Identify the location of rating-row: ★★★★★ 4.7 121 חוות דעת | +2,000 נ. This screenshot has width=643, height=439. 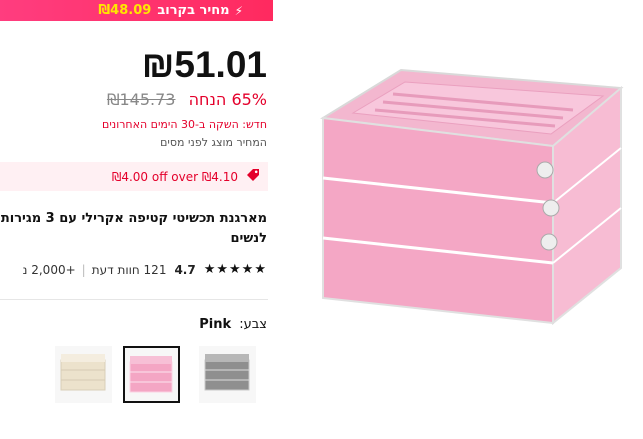
(145, 269).